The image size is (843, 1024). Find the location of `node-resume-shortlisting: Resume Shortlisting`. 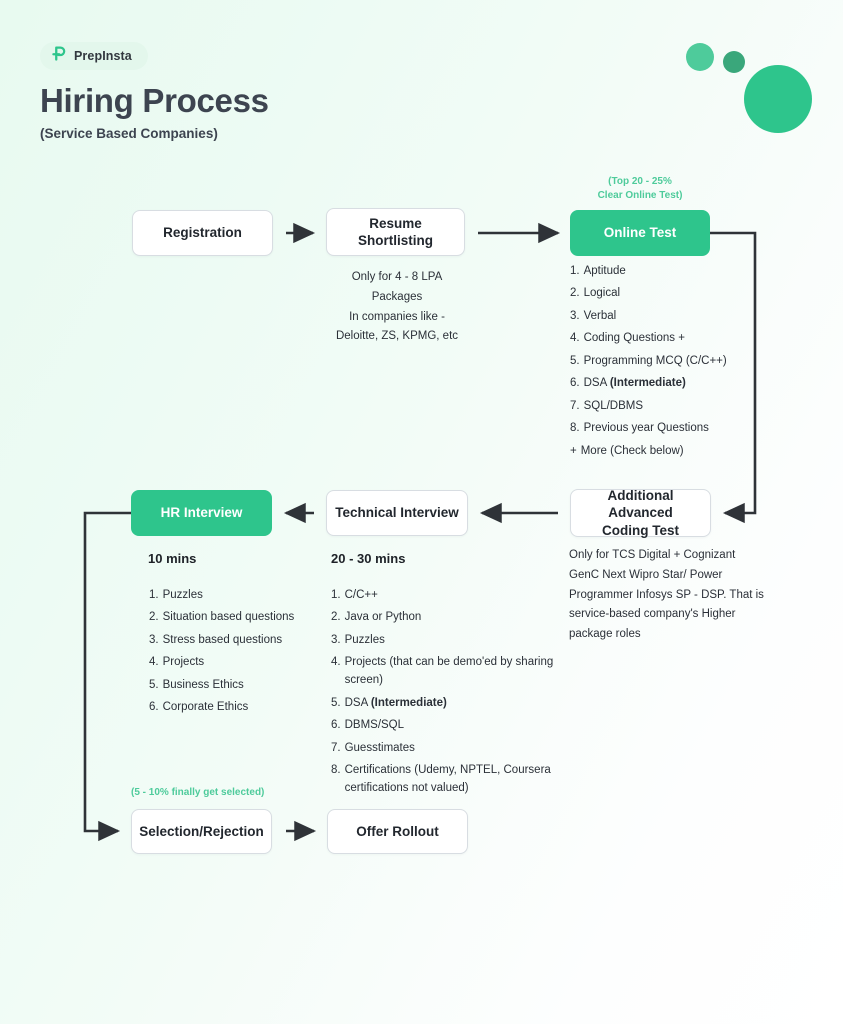

node-resume-shortlisting: Resume Shortlisting is located at coordinates (395, 232).